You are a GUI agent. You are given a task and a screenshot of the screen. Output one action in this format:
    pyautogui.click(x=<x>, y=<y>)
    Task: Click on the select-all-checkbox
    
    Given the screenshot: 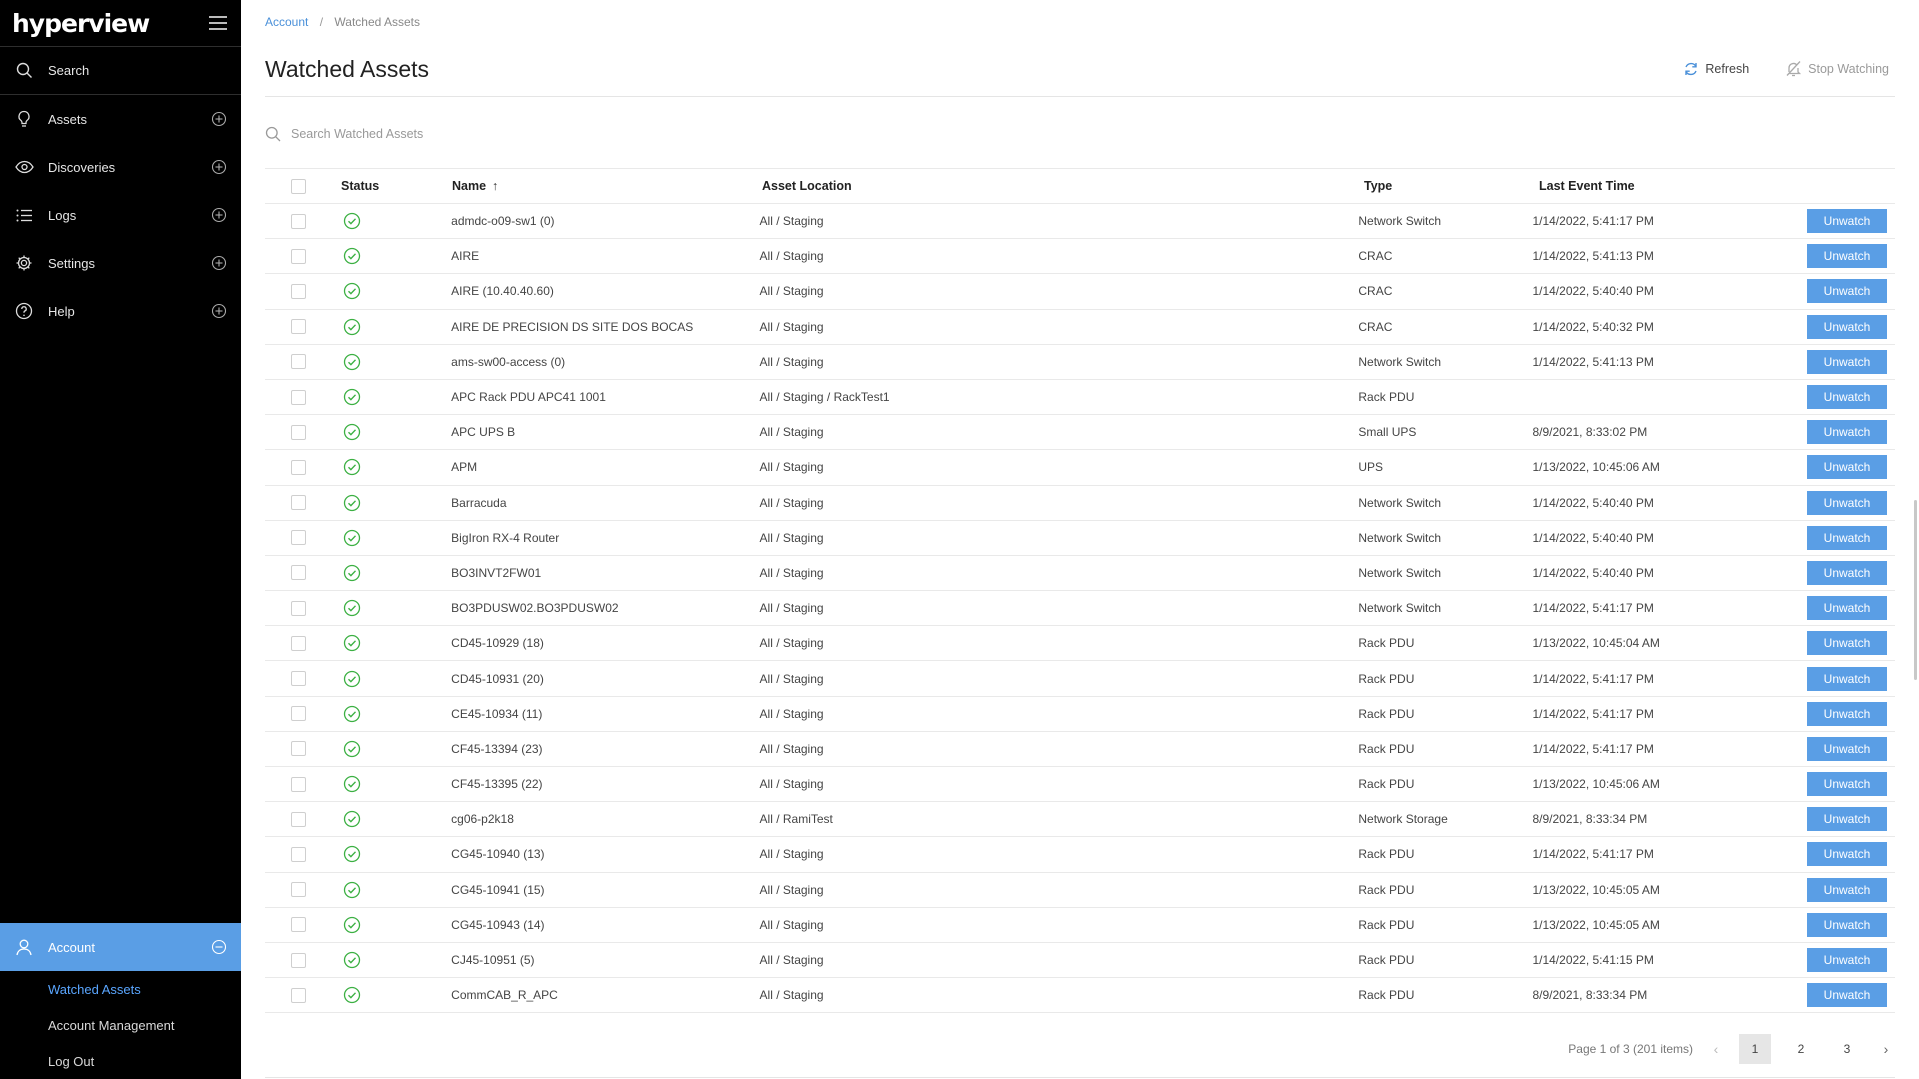 What is the action you would take?
    pyautogui.click(x=298, y=186)
    